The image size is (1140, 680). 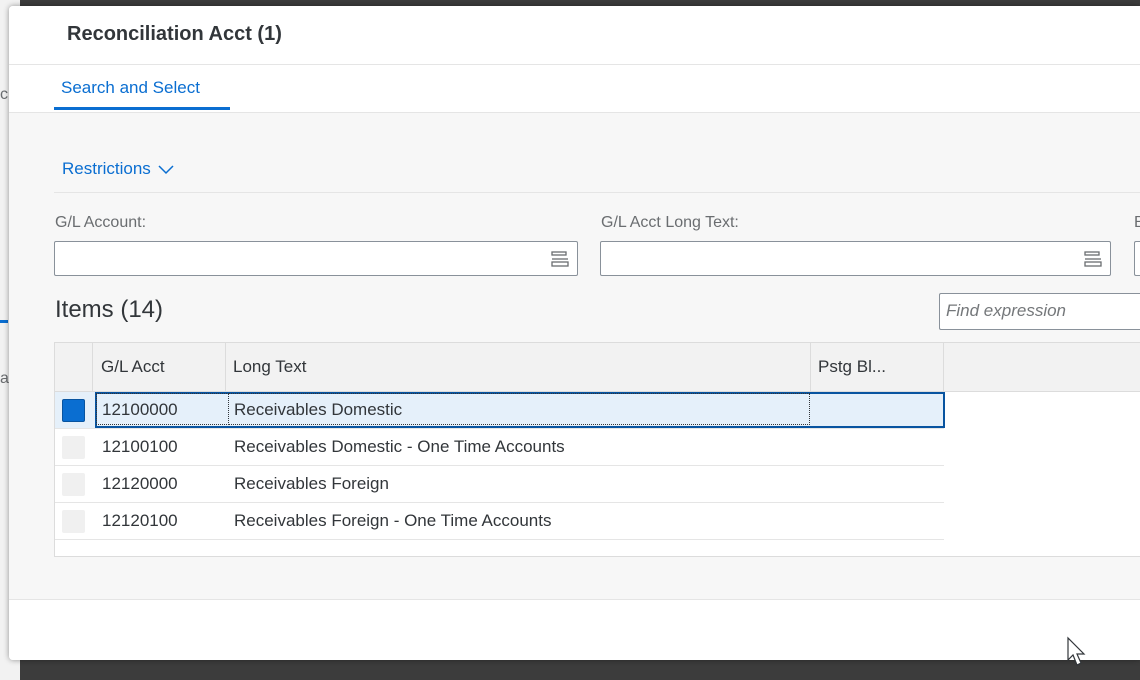 I want to click on find-expression-input: Find expression, so click(x=1039, y=311).